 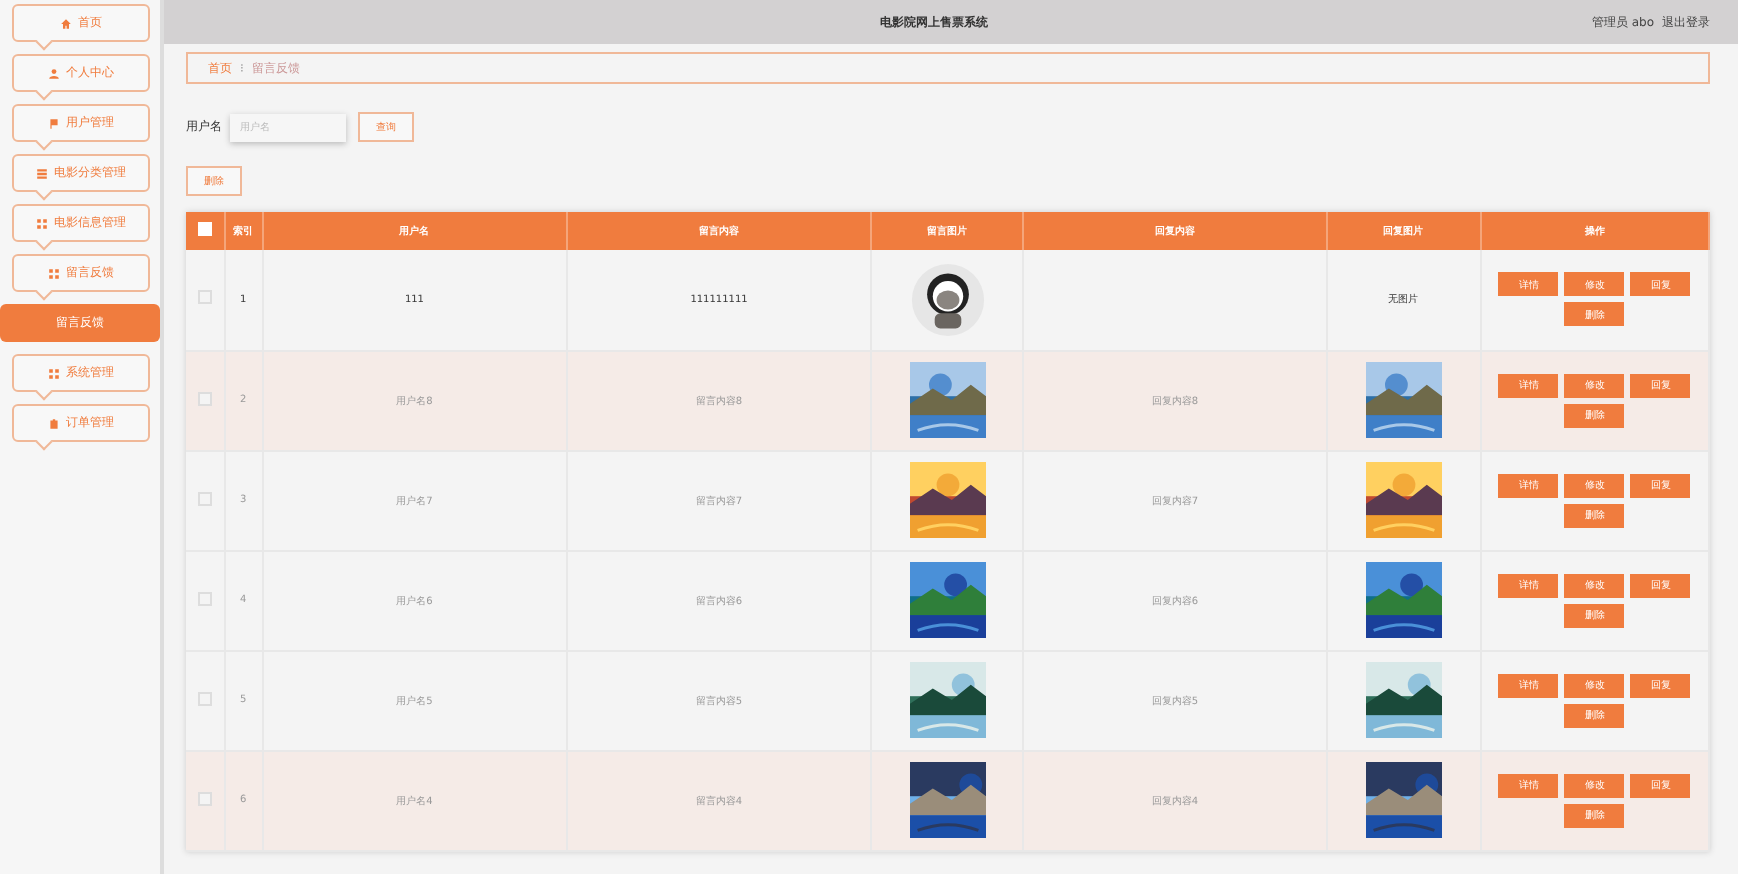 What do you see at coordinates (204, 229) in the screenshot?
I see `select-all-checkbox` at bounding box center [204, 229].